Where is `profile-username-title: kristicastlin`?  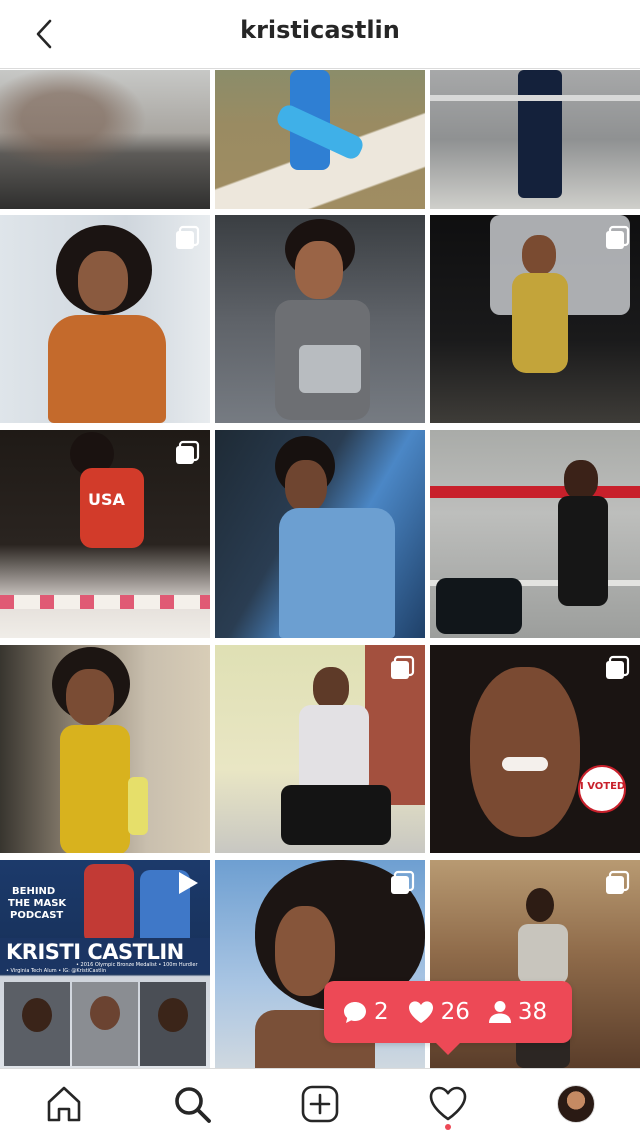 profile-username-title: kristicastlin is located at coordinates (320, 30).